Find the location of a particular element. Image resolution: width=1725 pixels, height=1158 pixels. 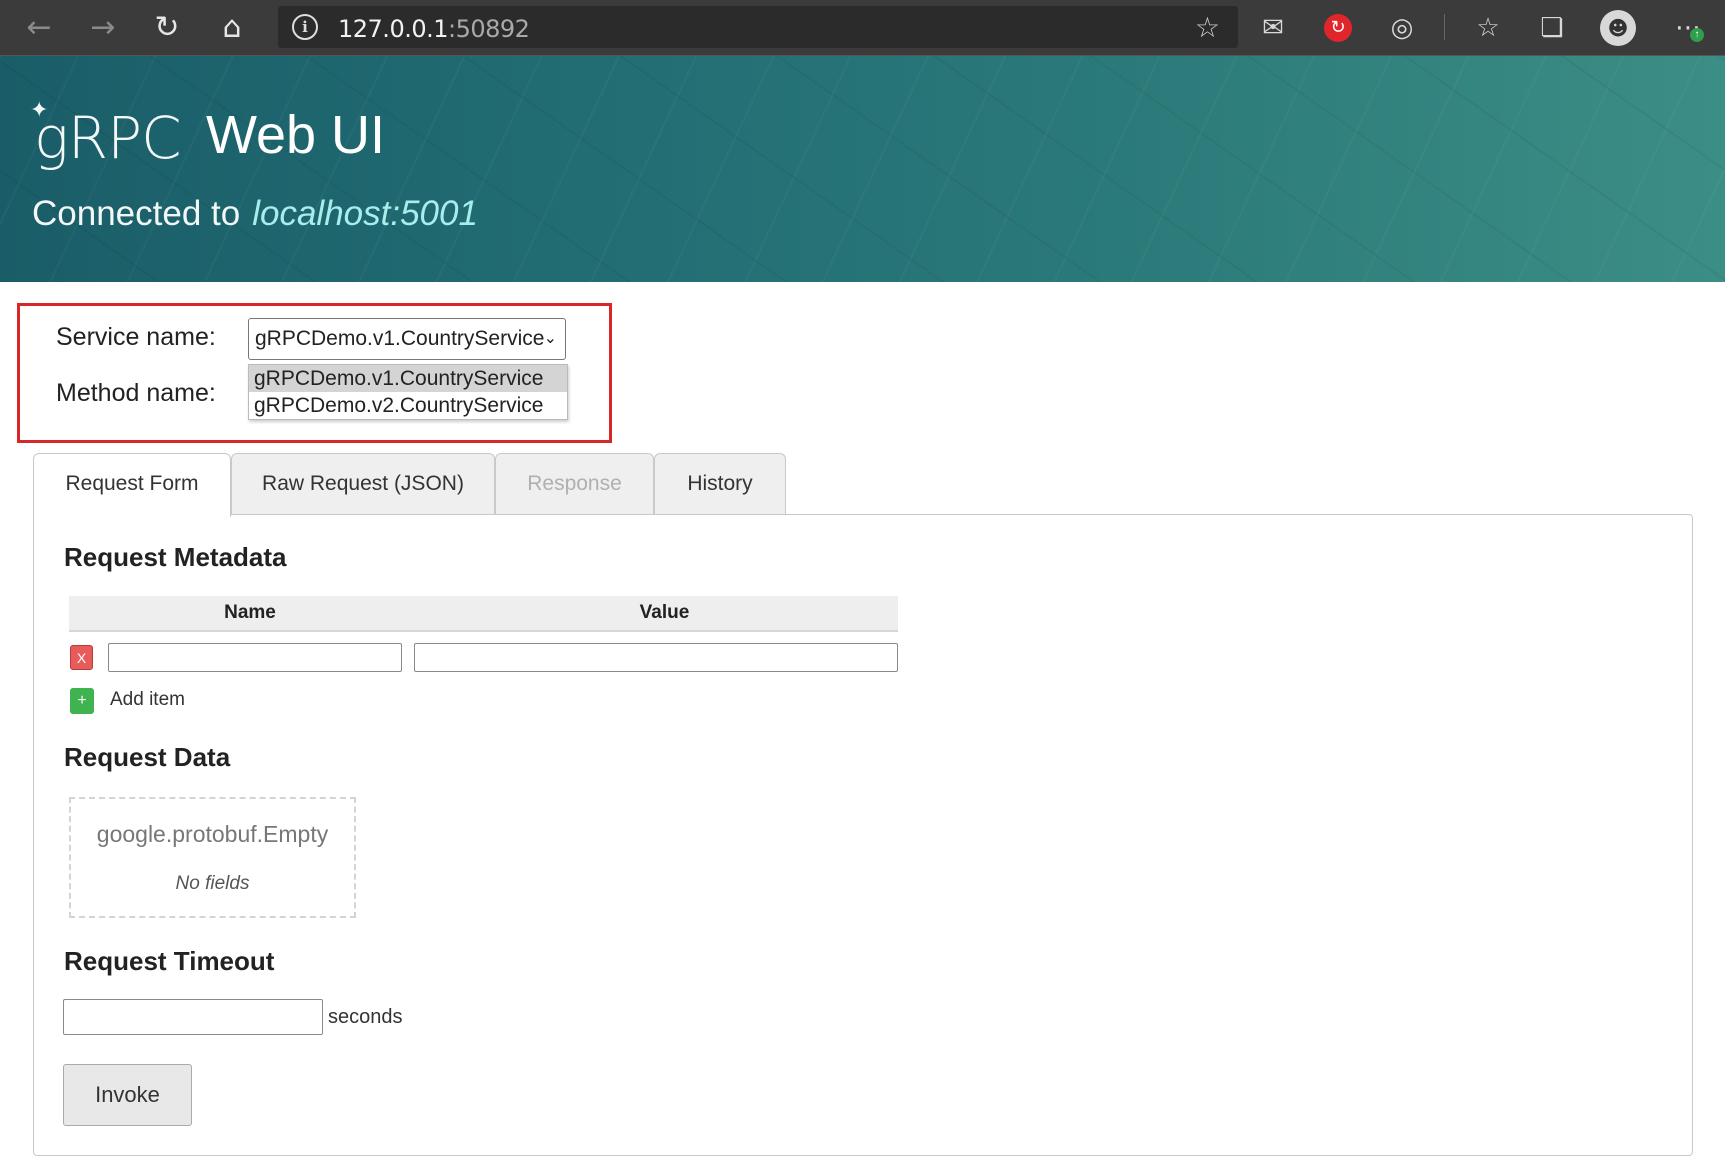

metadata-value-input is located at coordinates (656, 657).